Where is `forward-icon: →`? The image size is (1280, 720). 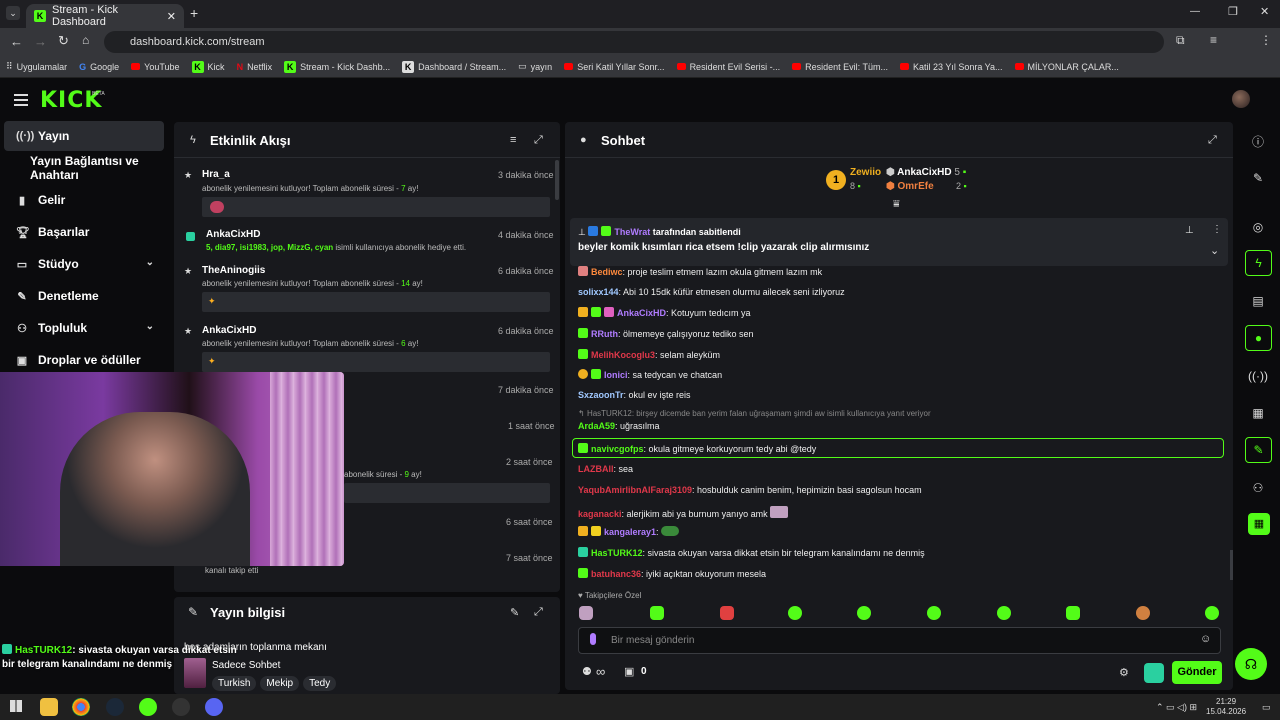
forward-icon: → is located at coordinates (40, 41).